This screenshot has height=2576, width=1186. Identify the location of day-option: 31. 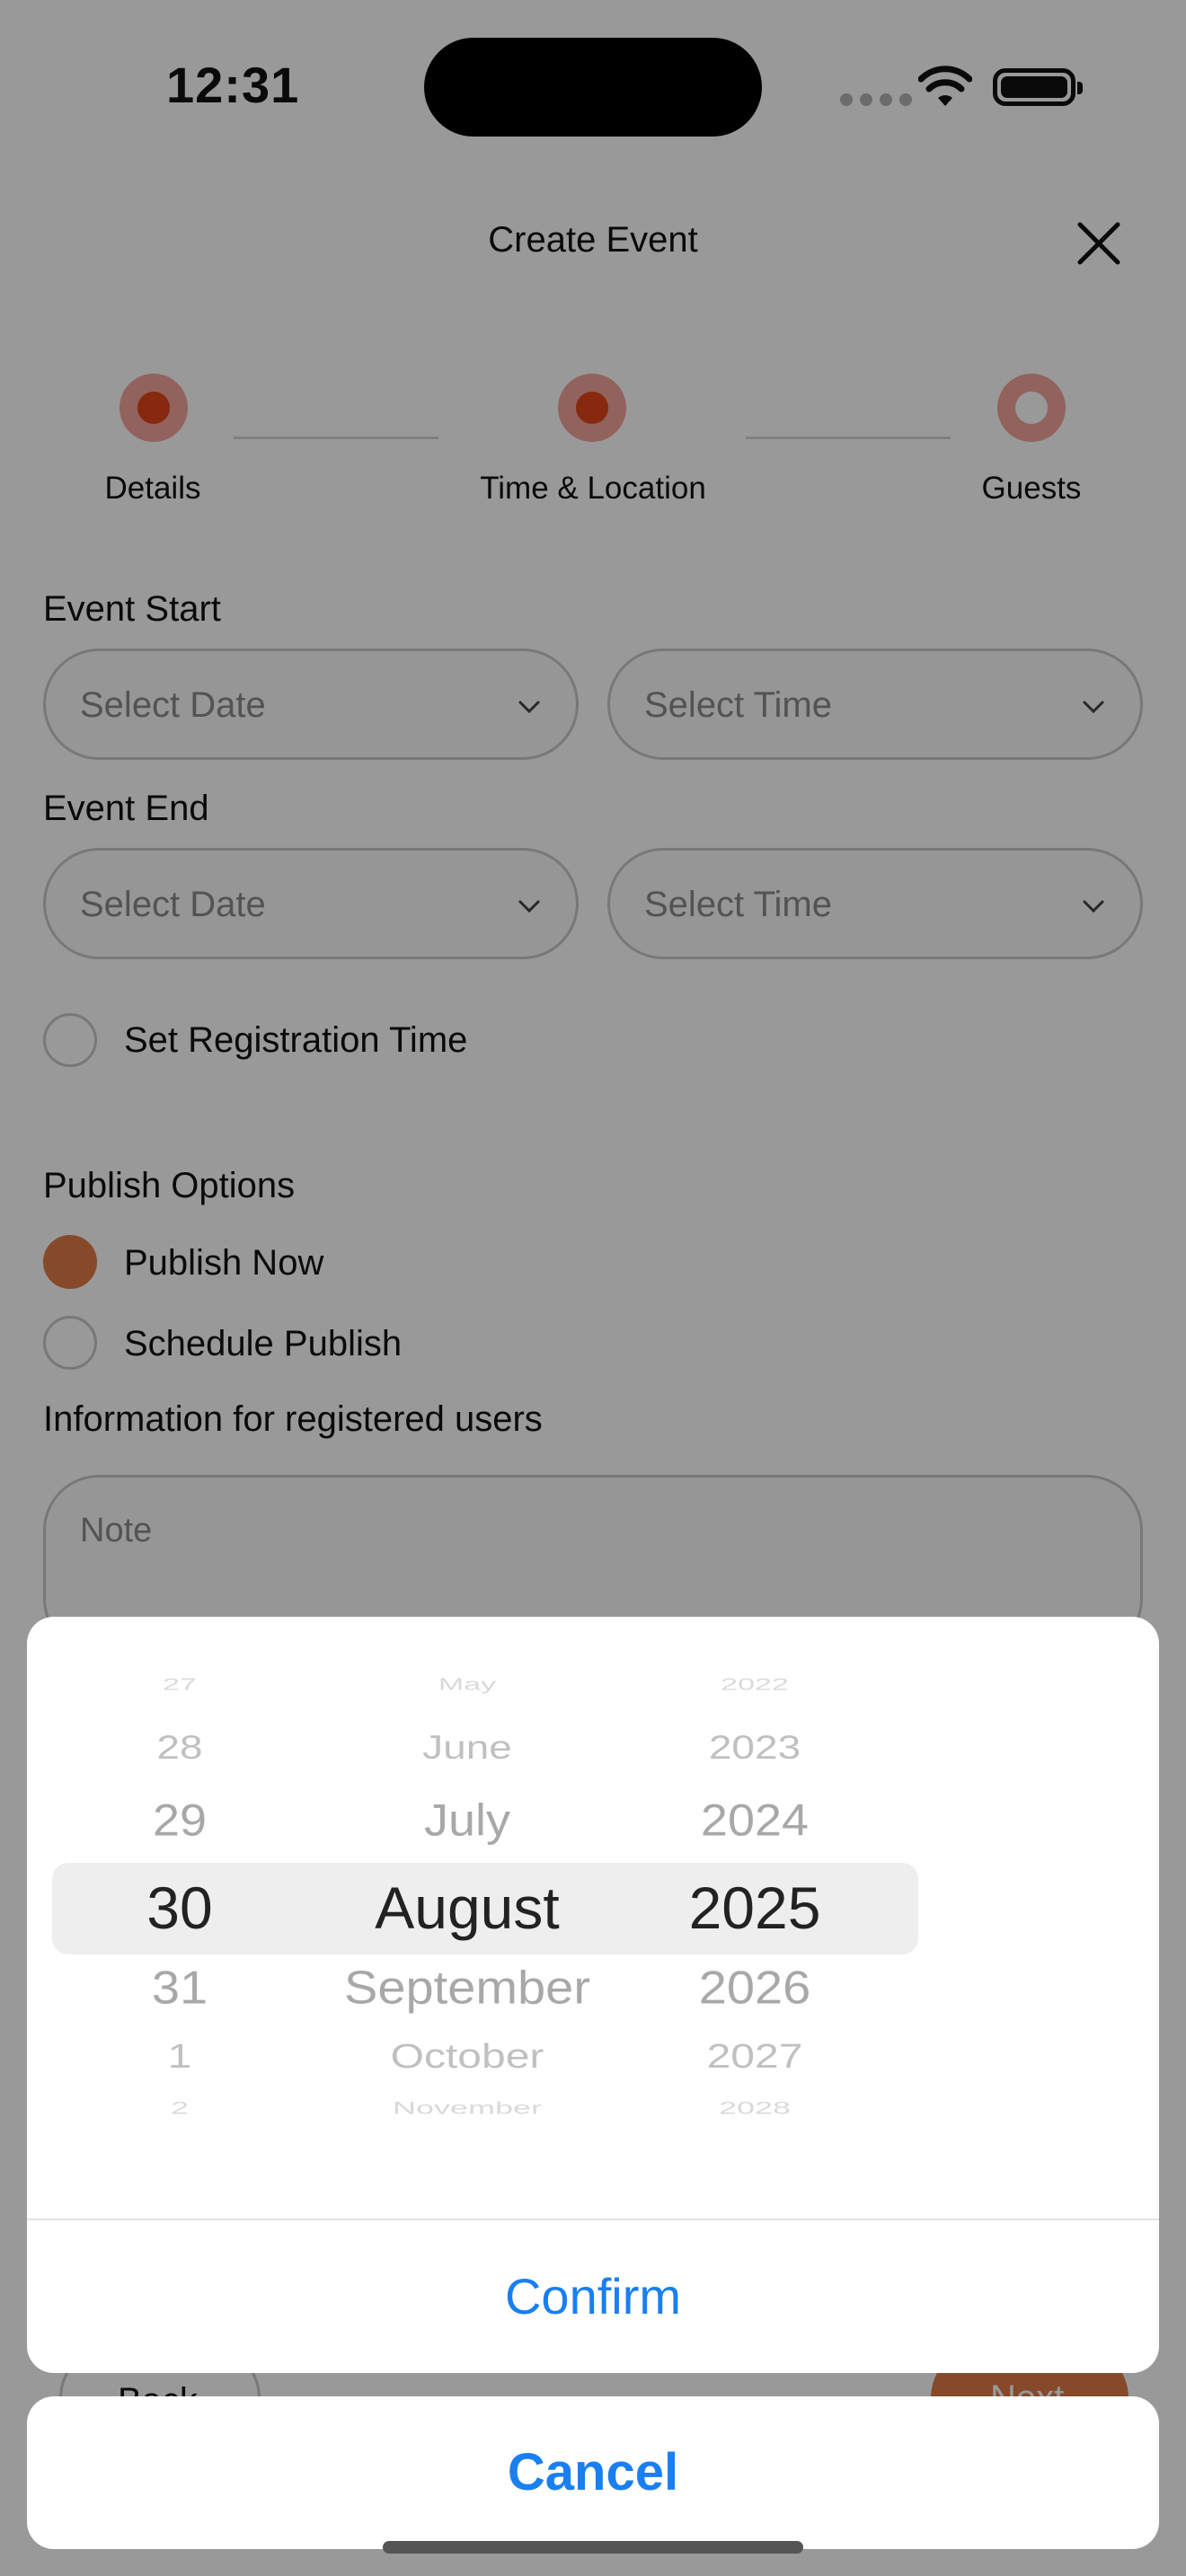
(180, 1988).